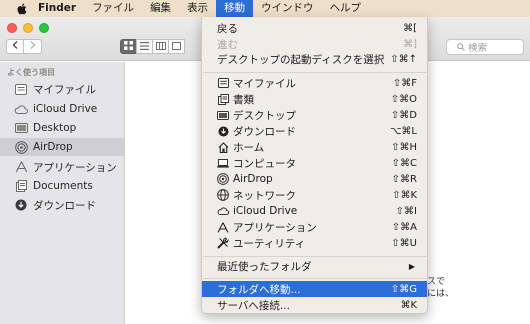  What do you see at coordinates (243, 99) in the screenshot?
I see `menu-item-label: 書類` at bounding box center [243, 99].